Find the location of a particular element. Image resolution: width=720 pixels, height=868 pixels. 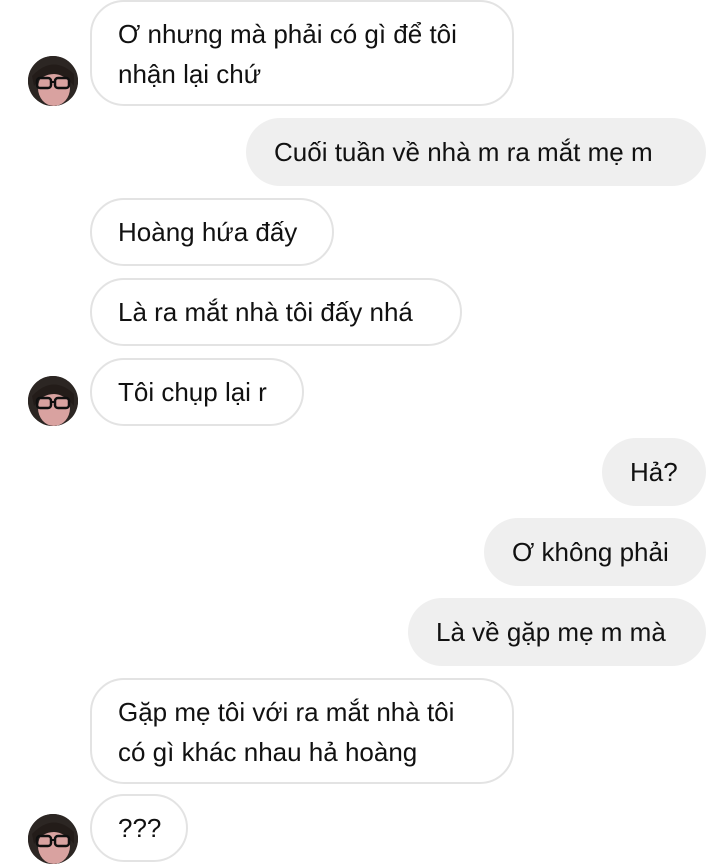

message-text: ??? is located at coordinates (140, 828).